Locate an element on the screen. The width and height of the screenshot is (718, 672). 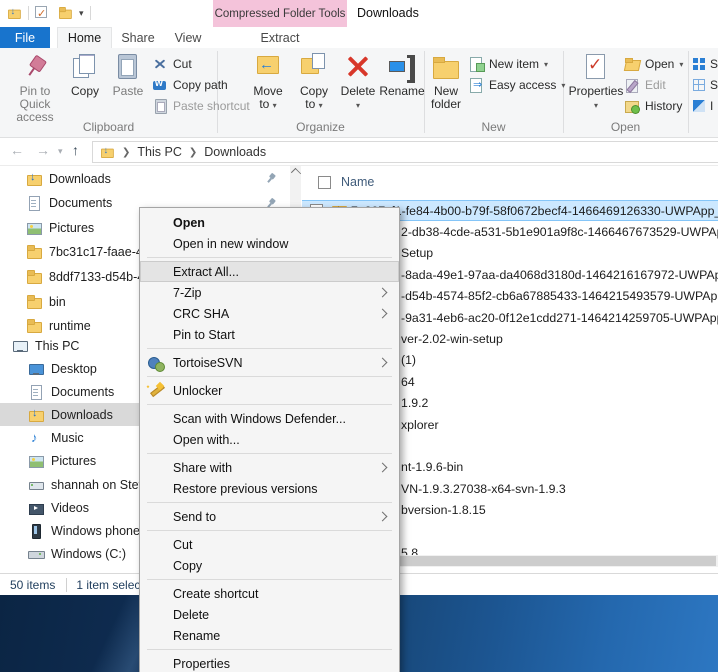
tab-extract: Extract is located at coordinates (280, 37).